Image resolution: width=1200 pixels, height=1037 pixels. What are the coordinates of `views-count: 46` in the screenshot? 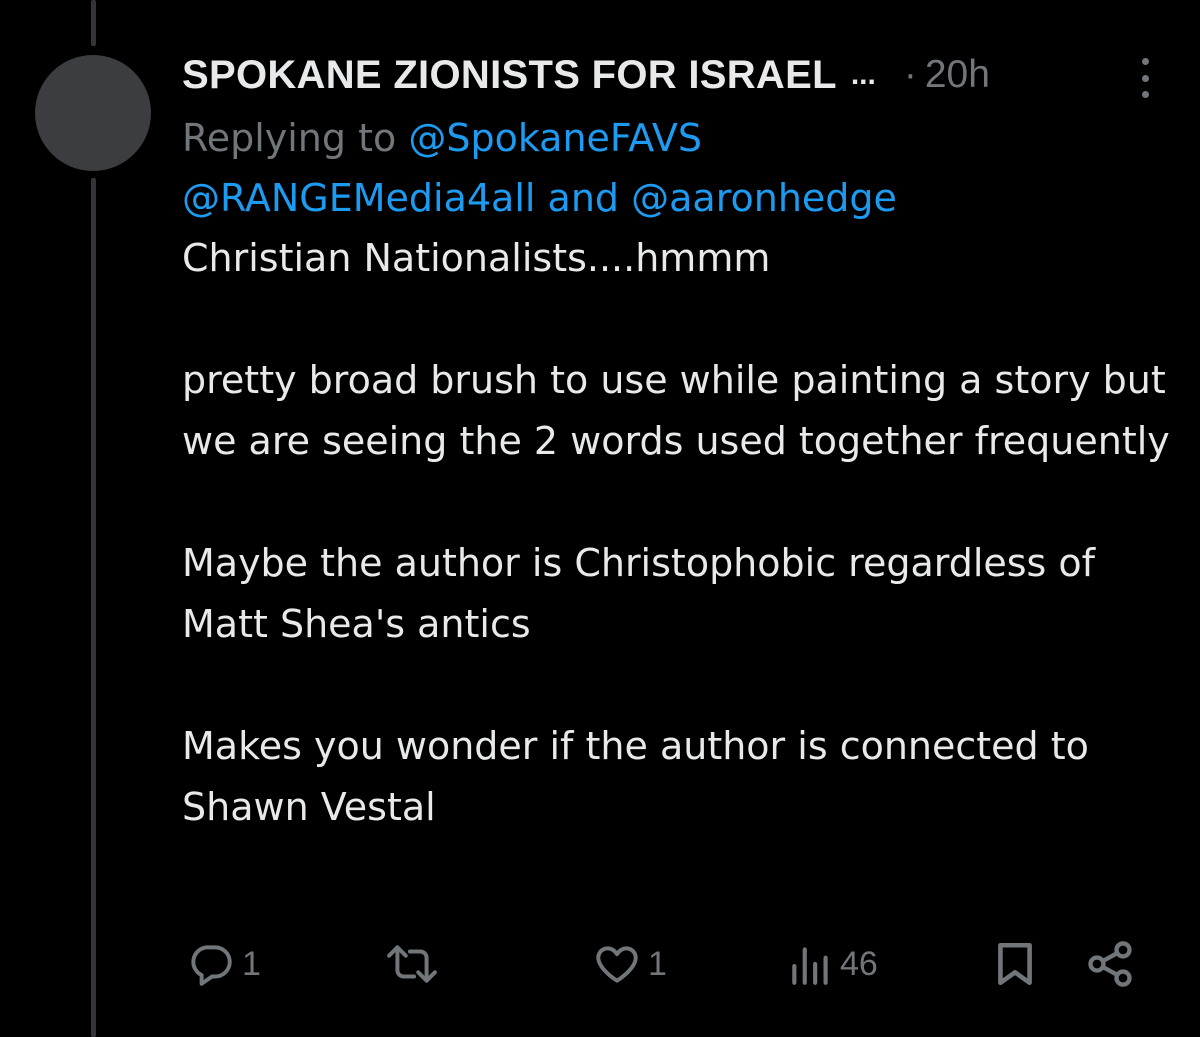 It's located at (859, 963).